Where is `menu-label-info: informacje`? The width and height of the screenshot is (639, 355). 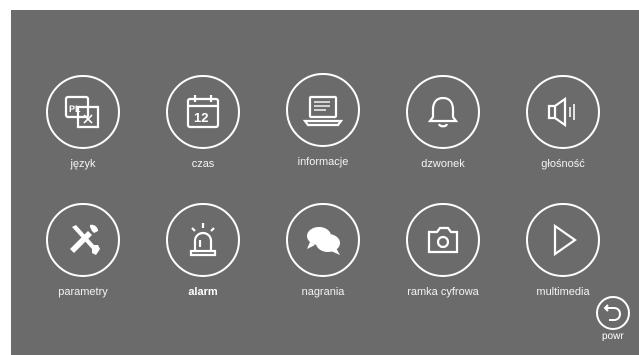 menu-label-info: informacje is located at coordinates (323, 162).